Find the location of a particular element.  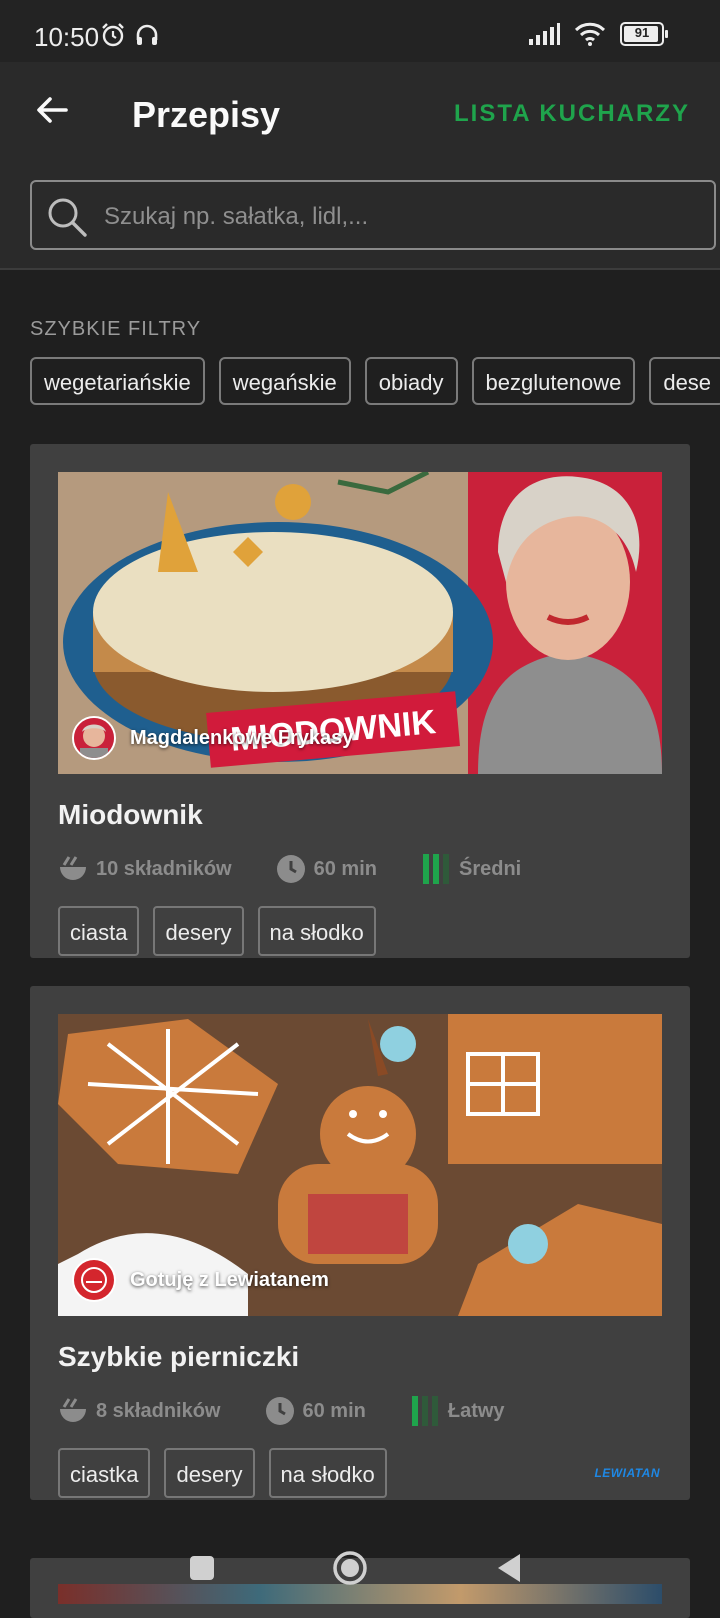

cooks-list-button: LISTA KUCHARZY is located at coordinates (572, 114).